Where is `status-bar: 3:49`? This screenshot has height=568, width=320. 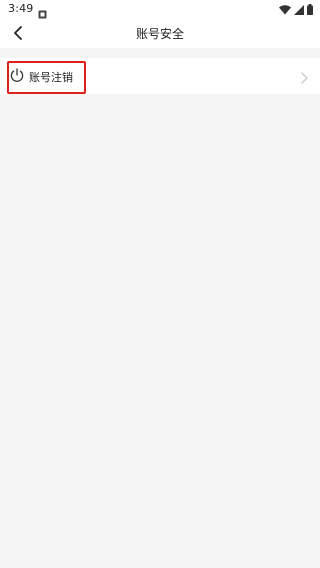
status-bar: 3:49 is located at coordinates (160, 10).